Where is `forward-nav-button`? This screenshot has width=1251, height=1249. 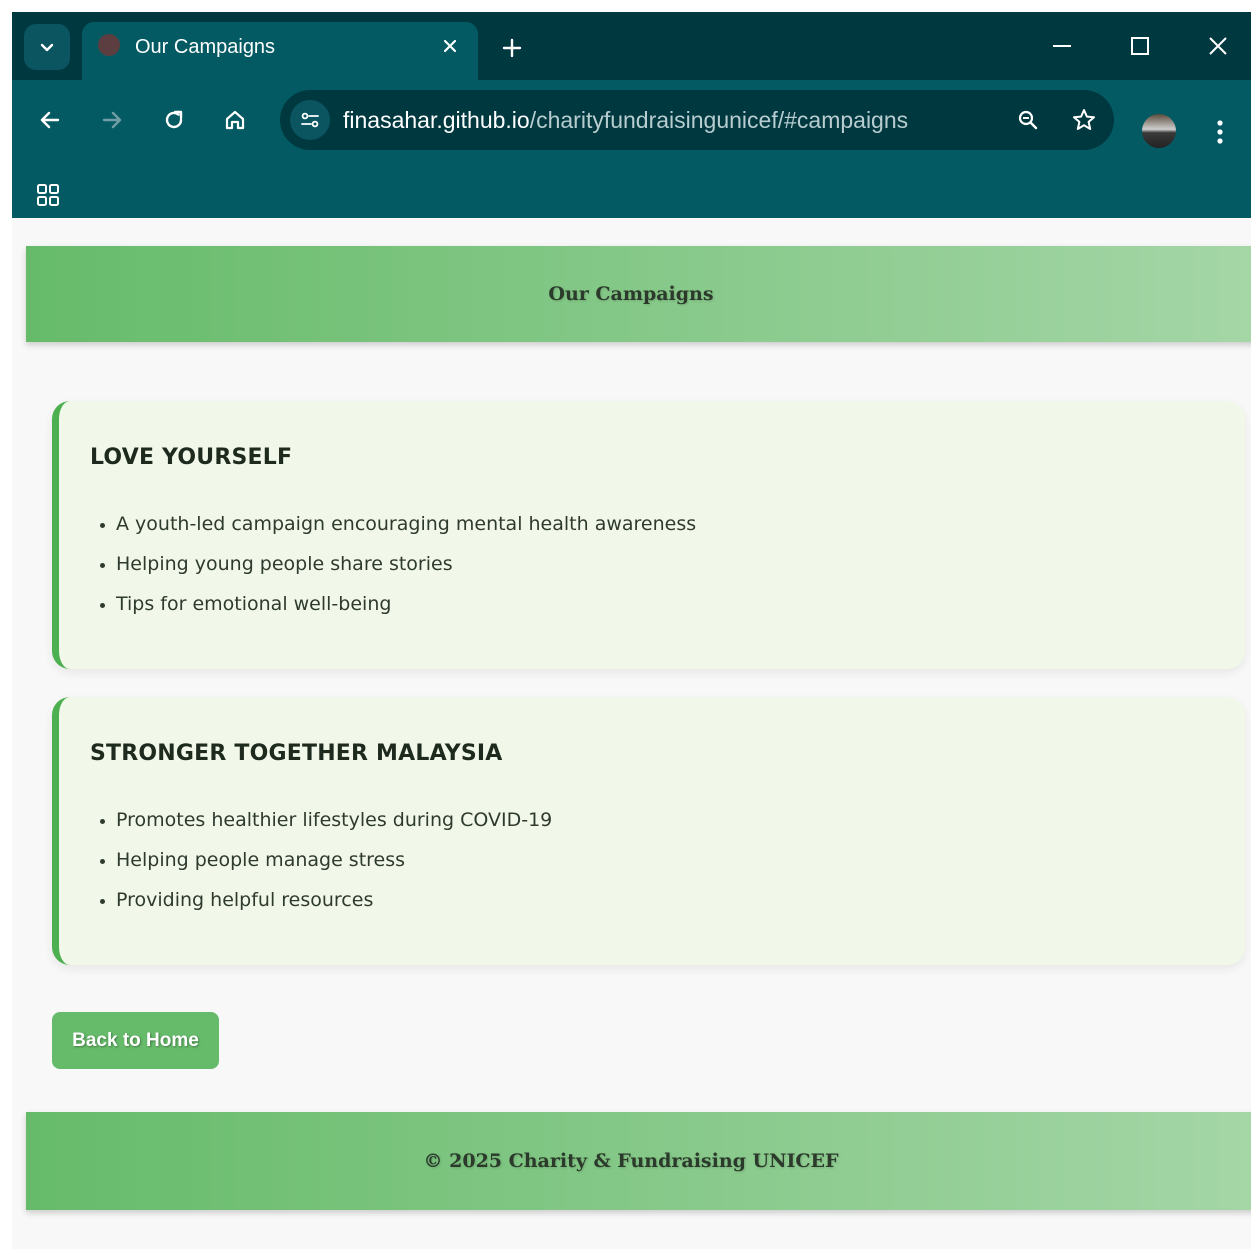 forward-nav-button is located at coordinates (112, 120).